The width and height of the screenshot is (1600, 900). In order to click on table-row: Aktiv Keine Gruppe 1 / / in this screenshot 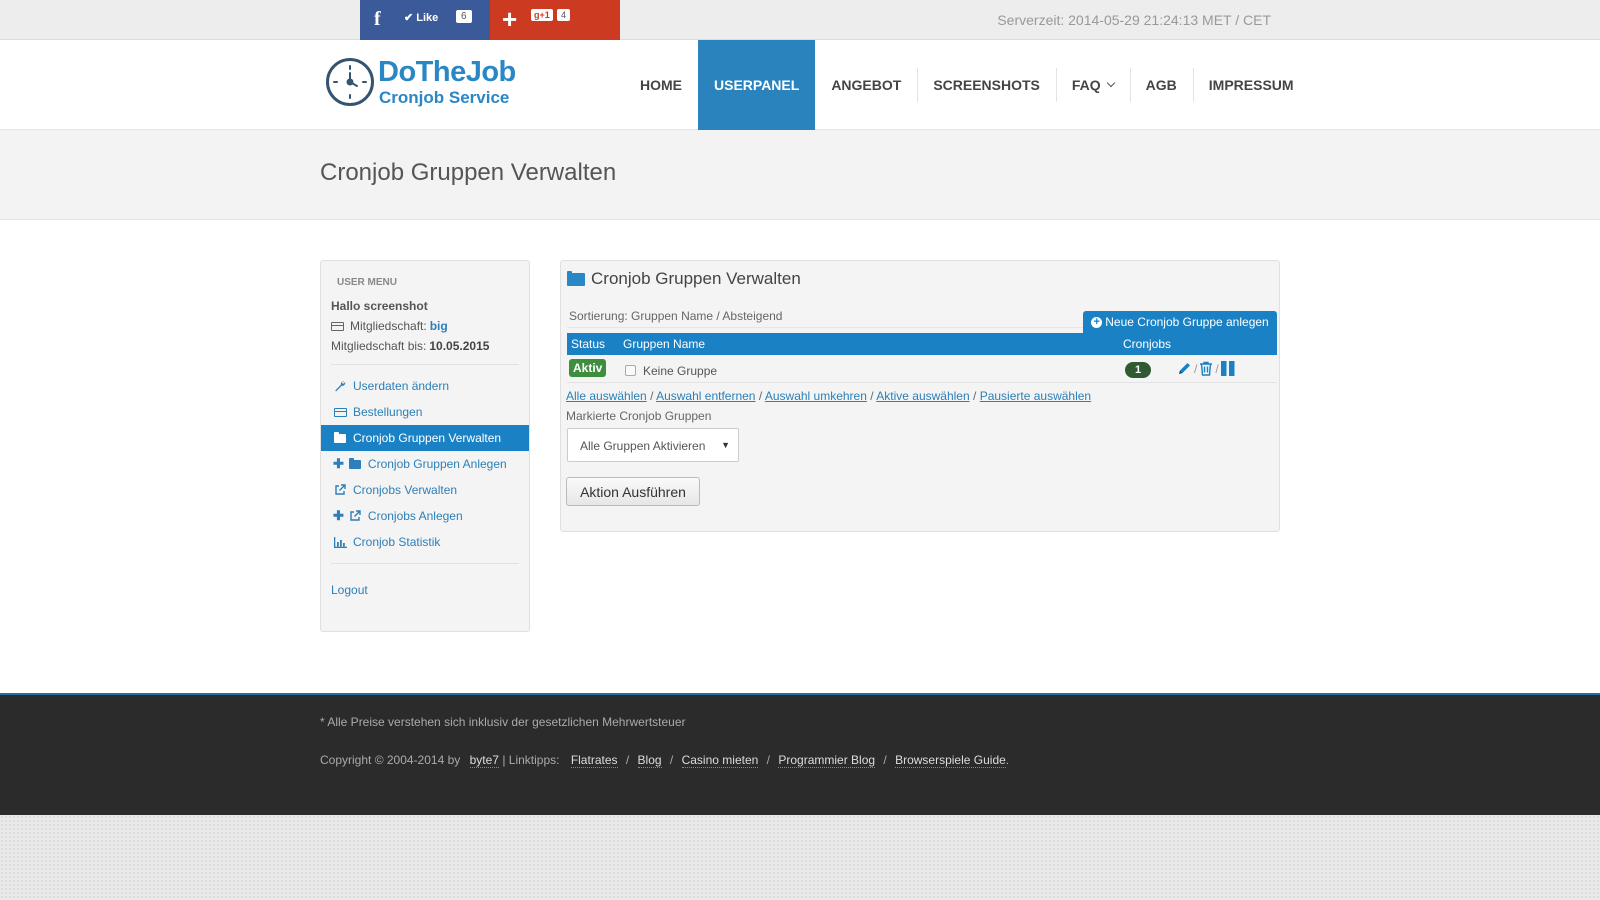, I will do `click(922, 370)`.